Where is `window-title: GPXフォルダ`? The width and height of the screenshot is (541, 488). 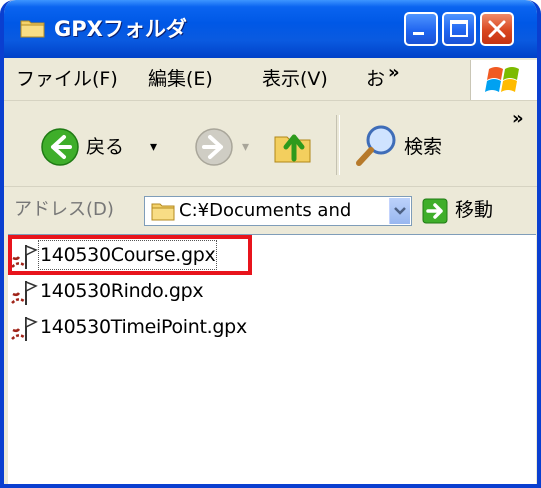
window-title: GPXフォルダ is located at coordinates (120, 29).